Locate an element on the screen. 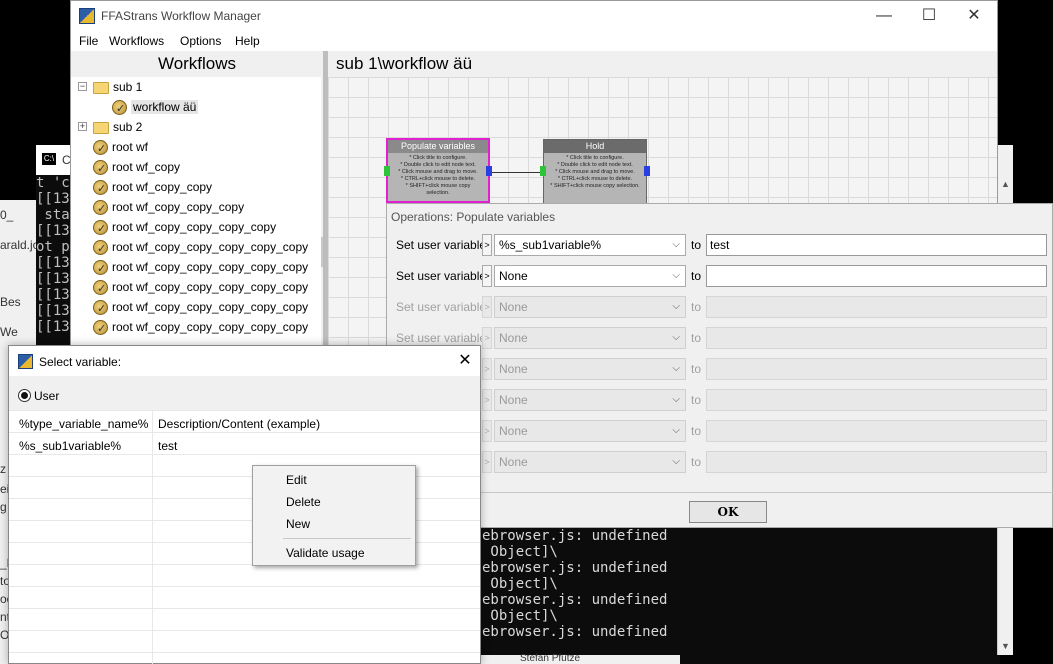 The width and height of the screenshot is (1053, 664). expand-icon: + is located at coordinates (82, 126).